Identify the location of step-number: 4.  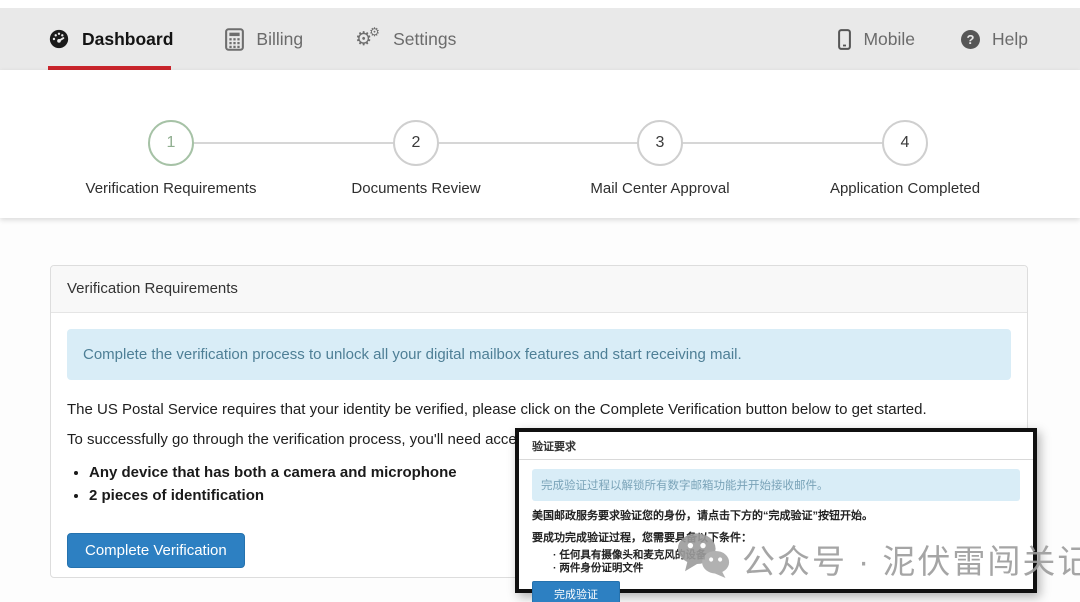
(905, 142).